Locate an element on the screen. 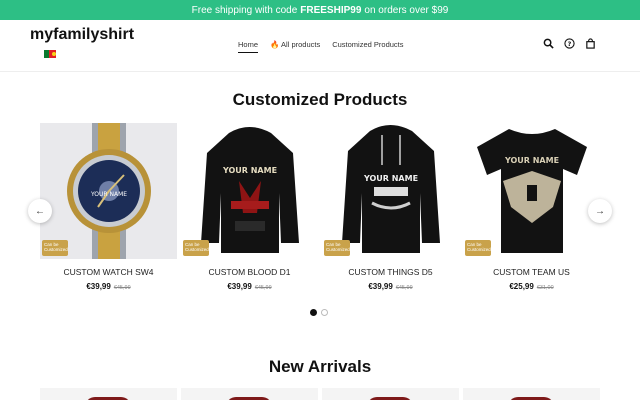 The image size is (640, 400). announcement-text-after: on orders over $99 is located at coordinates (406, 10).